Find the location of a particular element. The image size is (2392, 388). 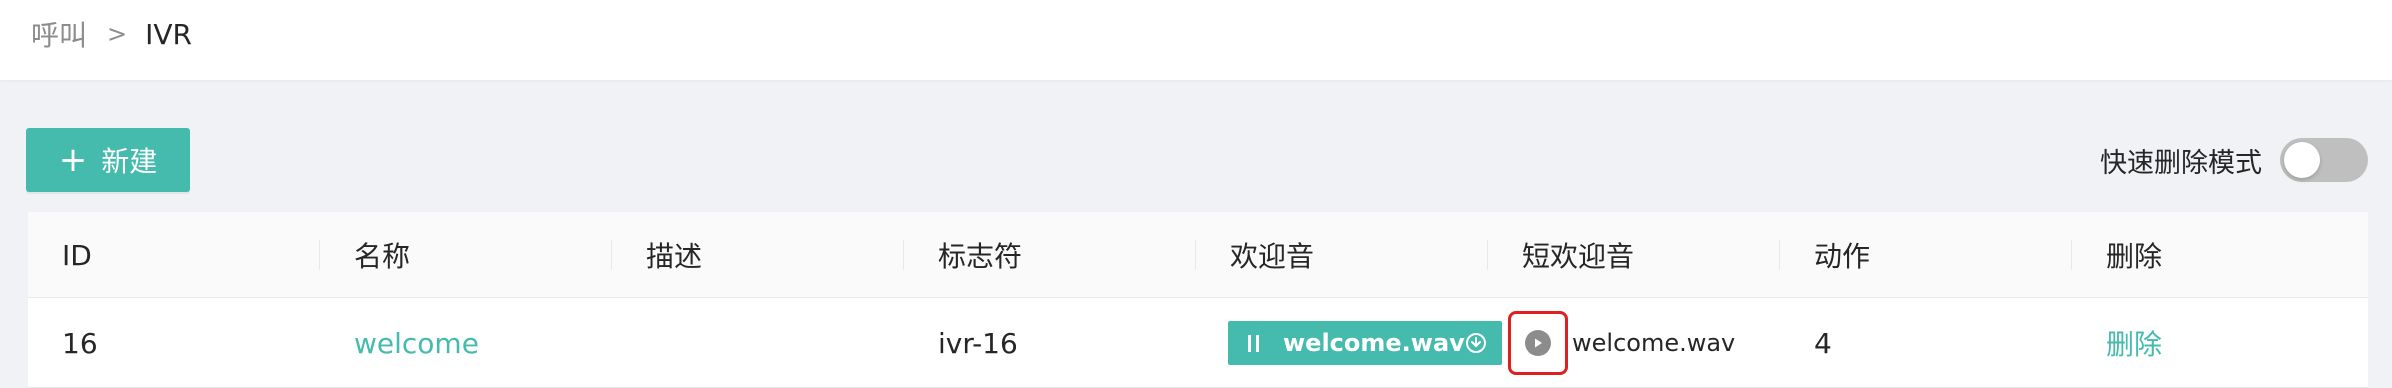

new-button: + 新建 is located at coordinates (108, 160).